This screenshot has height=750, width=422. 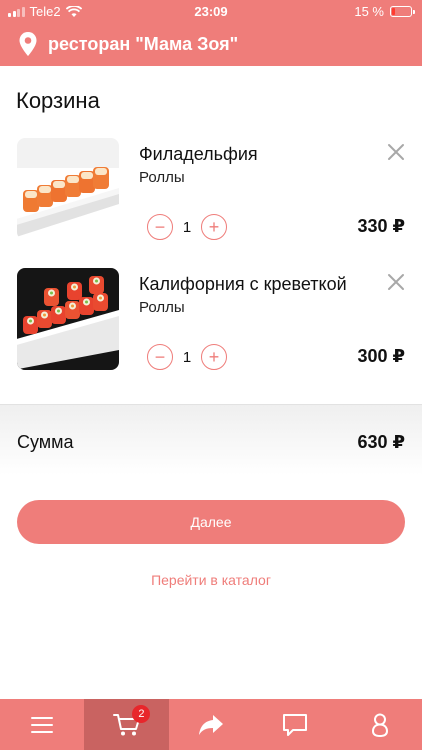 What do you see at coordinates (126, 724) in the screenshot?
I see `tab-cart: 2` at bounding box center [126, 724].